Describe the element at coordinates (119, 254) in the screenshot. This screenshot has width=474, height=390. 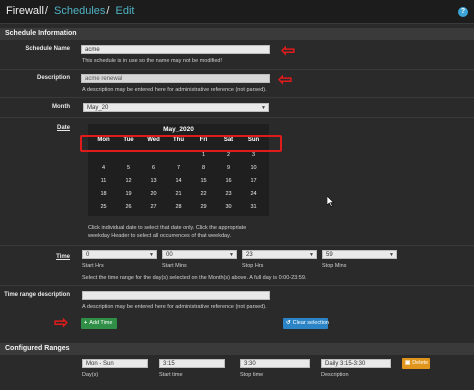
I see `start-hrs-select: 0 ▼` at that location.